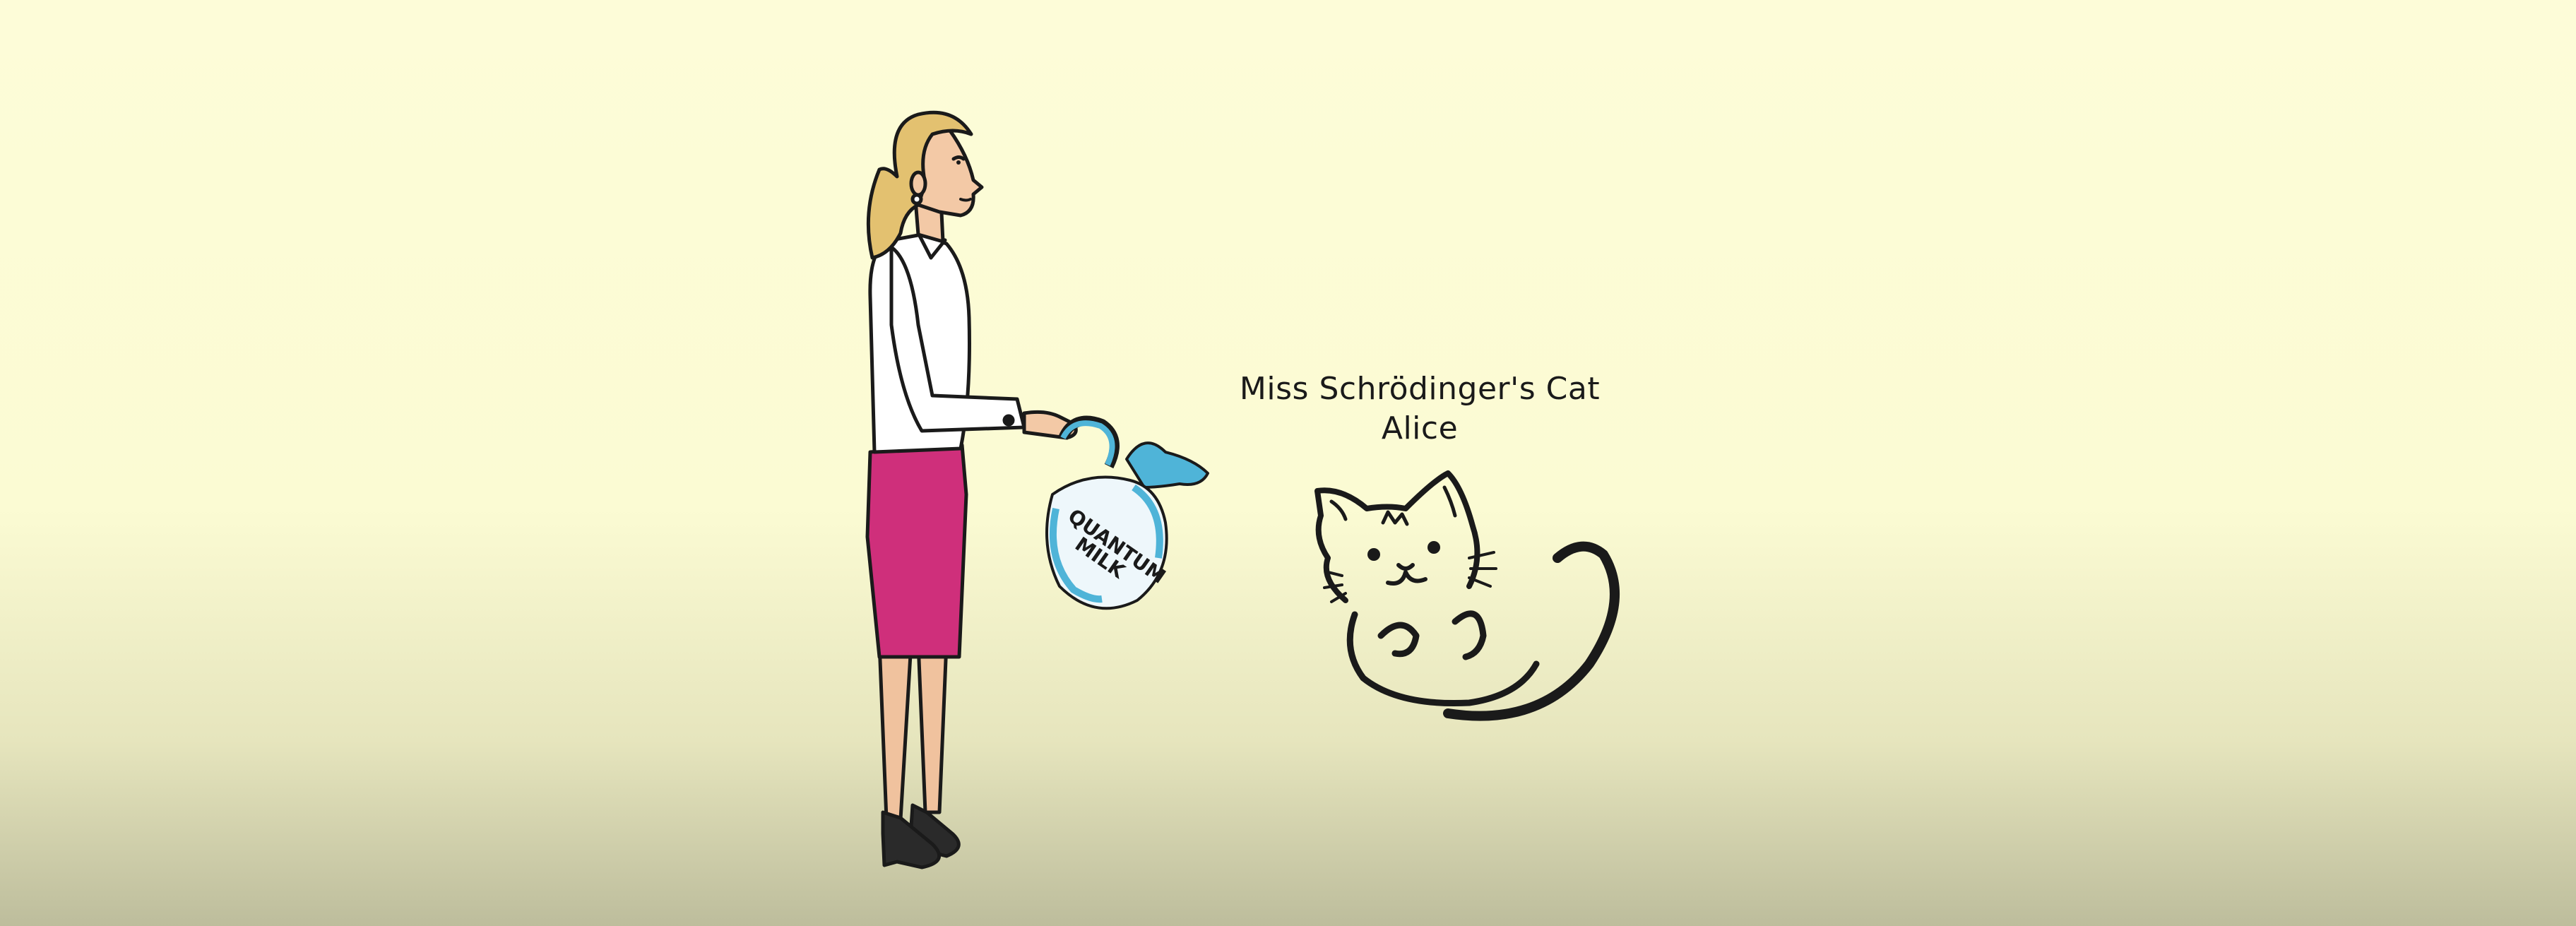 This screenshot has height=926, width=2576. I want to click on cat-eye-right, so click(1434, 547).